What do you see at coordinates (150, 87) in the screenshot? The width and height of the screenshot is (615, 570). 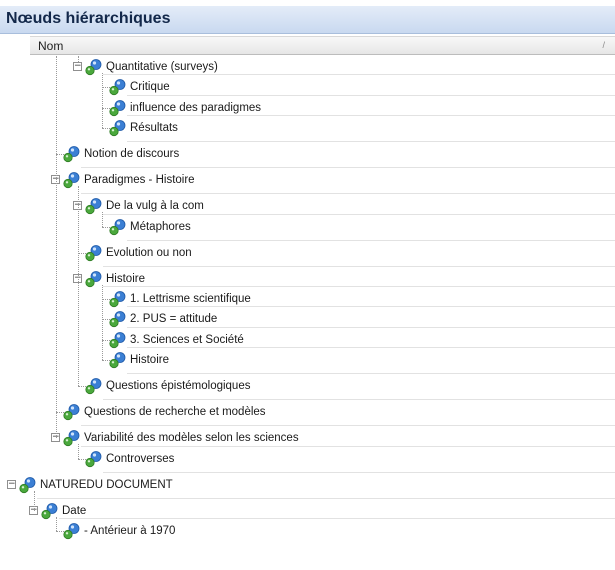 I see `tree-node-label: Critique` at bounding box center [150, 87].